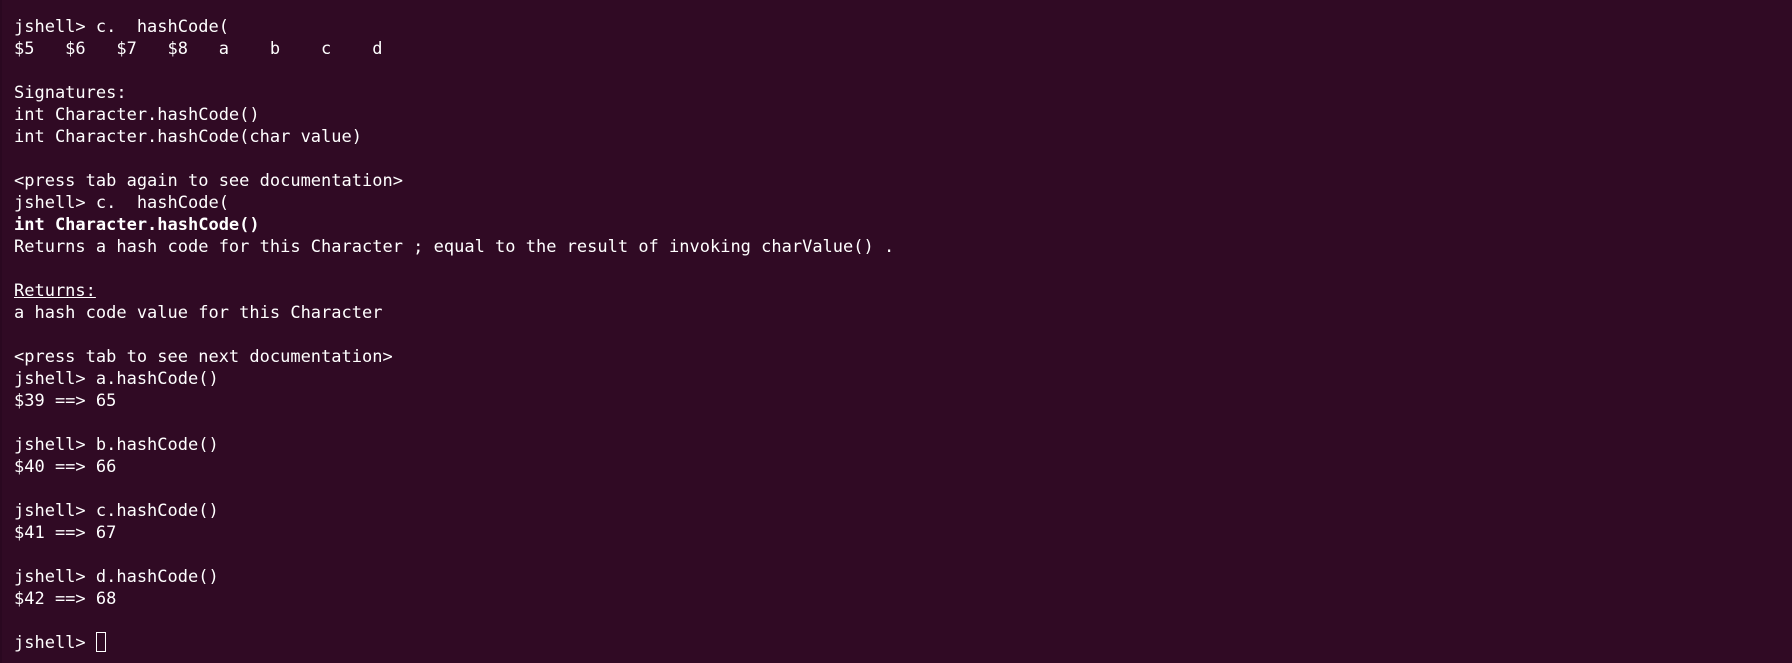 Image resolution: width=1792 pixels, height=663 pixels. Describe the element at coordinates (208, 181) in the screenshot. I see `terminal-line: <press tab again to see documentation>` at that location.